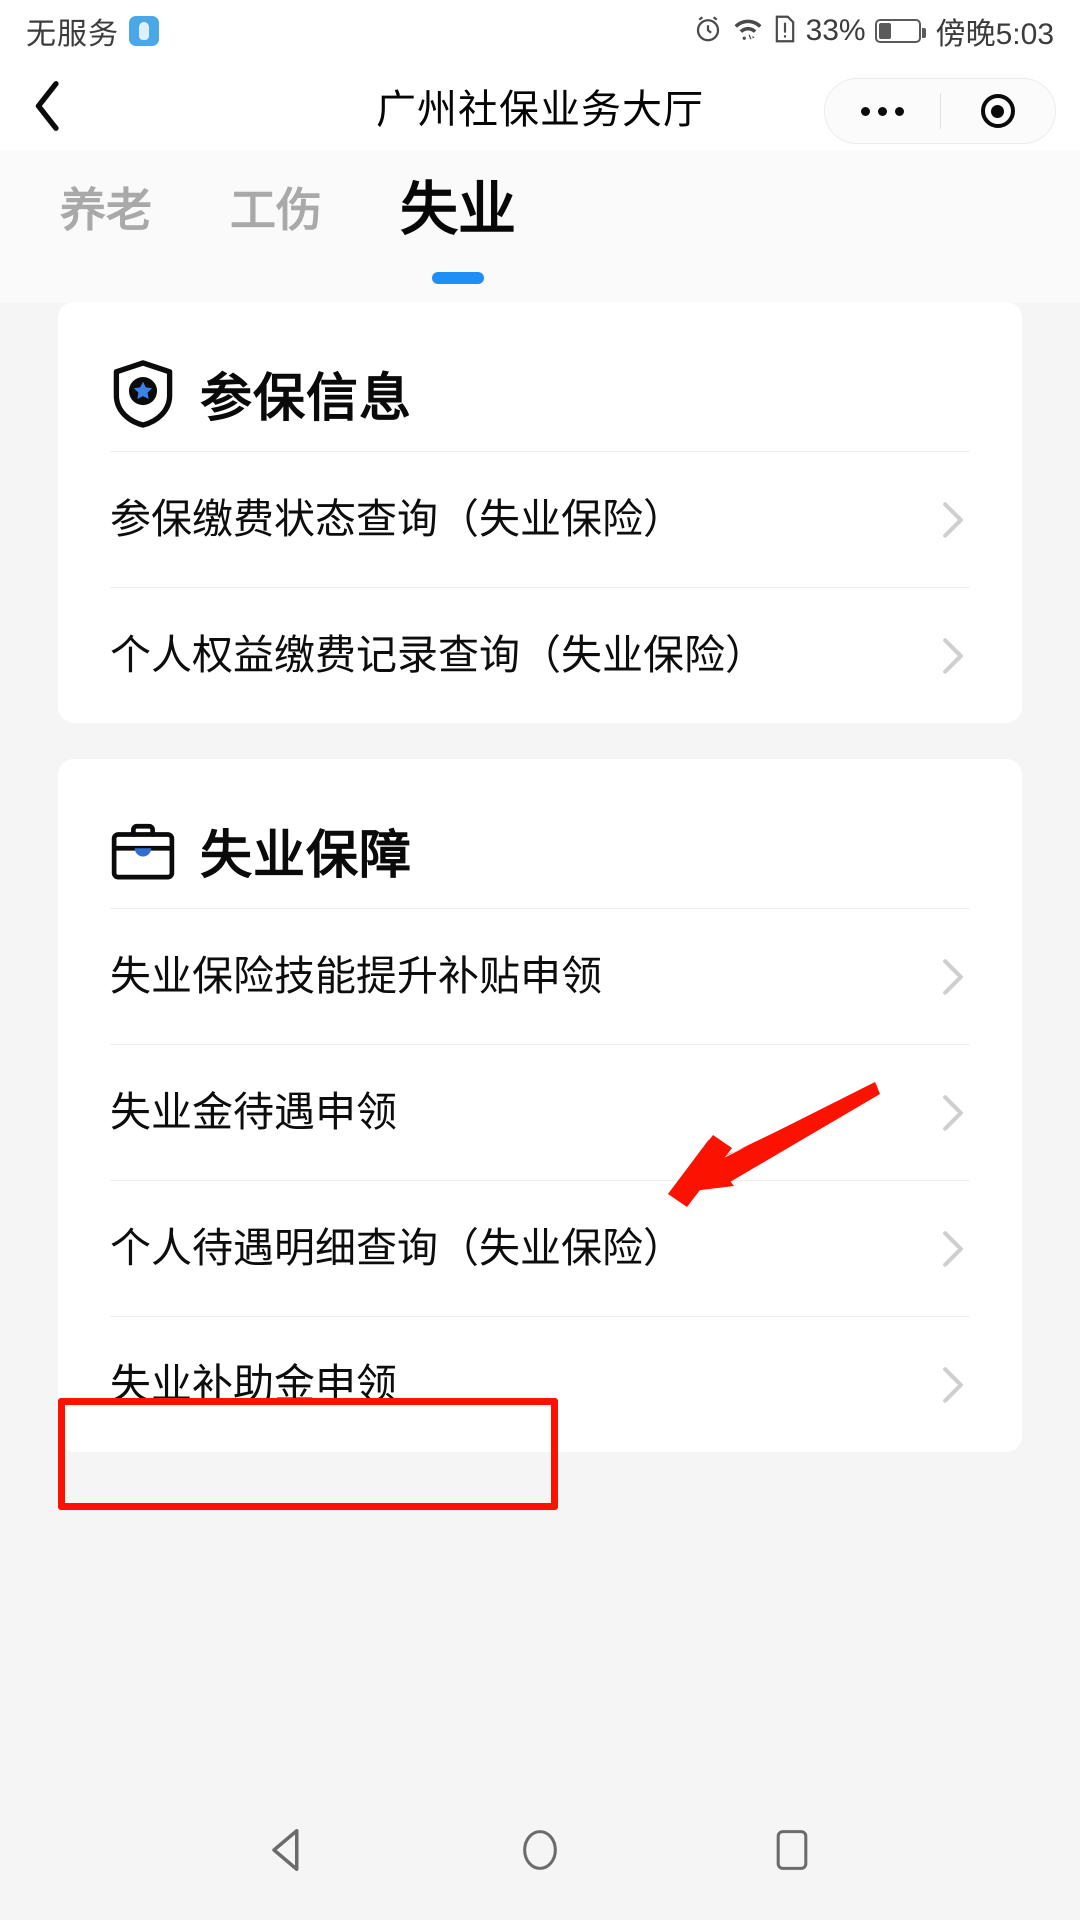 The height and width of the screenshot is (1920, 1080). I want to click on card-header: 失业保障, so click(540, 833).